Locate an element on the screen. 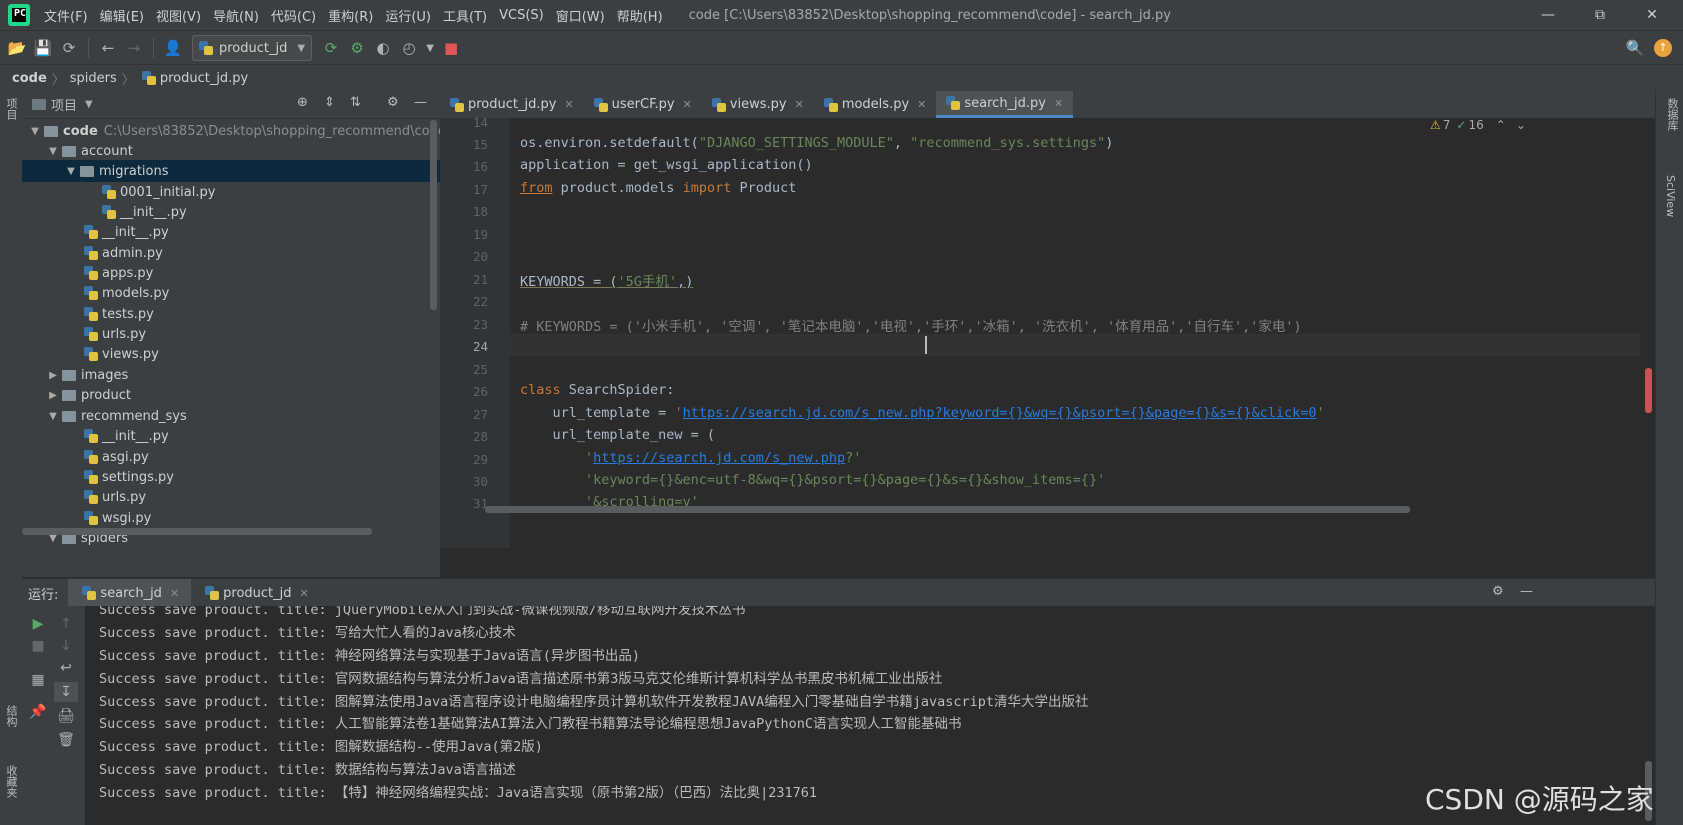 This screenshot has height=825, width=1683. chevron-down-icon: ▼ is located at coordinates (89, 104).